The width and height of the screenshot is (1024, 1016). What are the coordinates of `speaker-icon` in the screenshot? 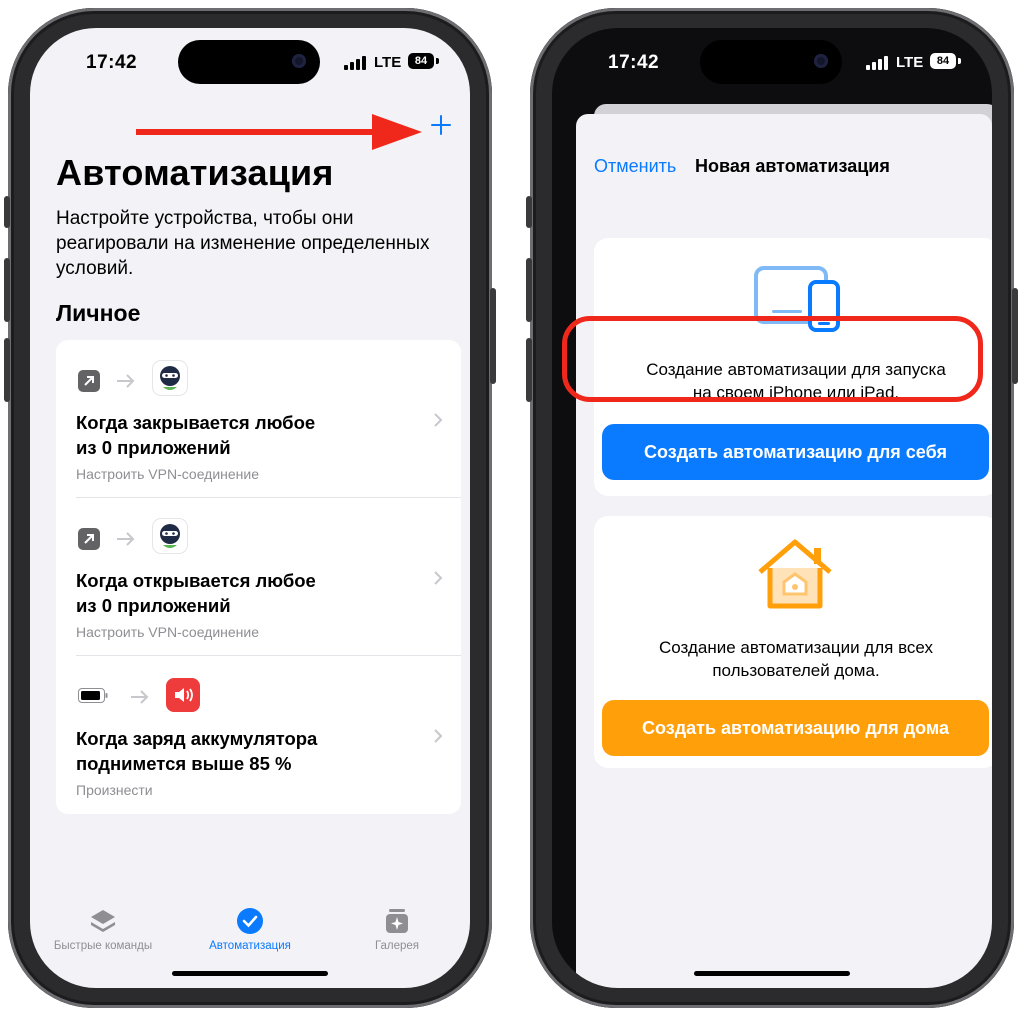 It's located at (183, 695).